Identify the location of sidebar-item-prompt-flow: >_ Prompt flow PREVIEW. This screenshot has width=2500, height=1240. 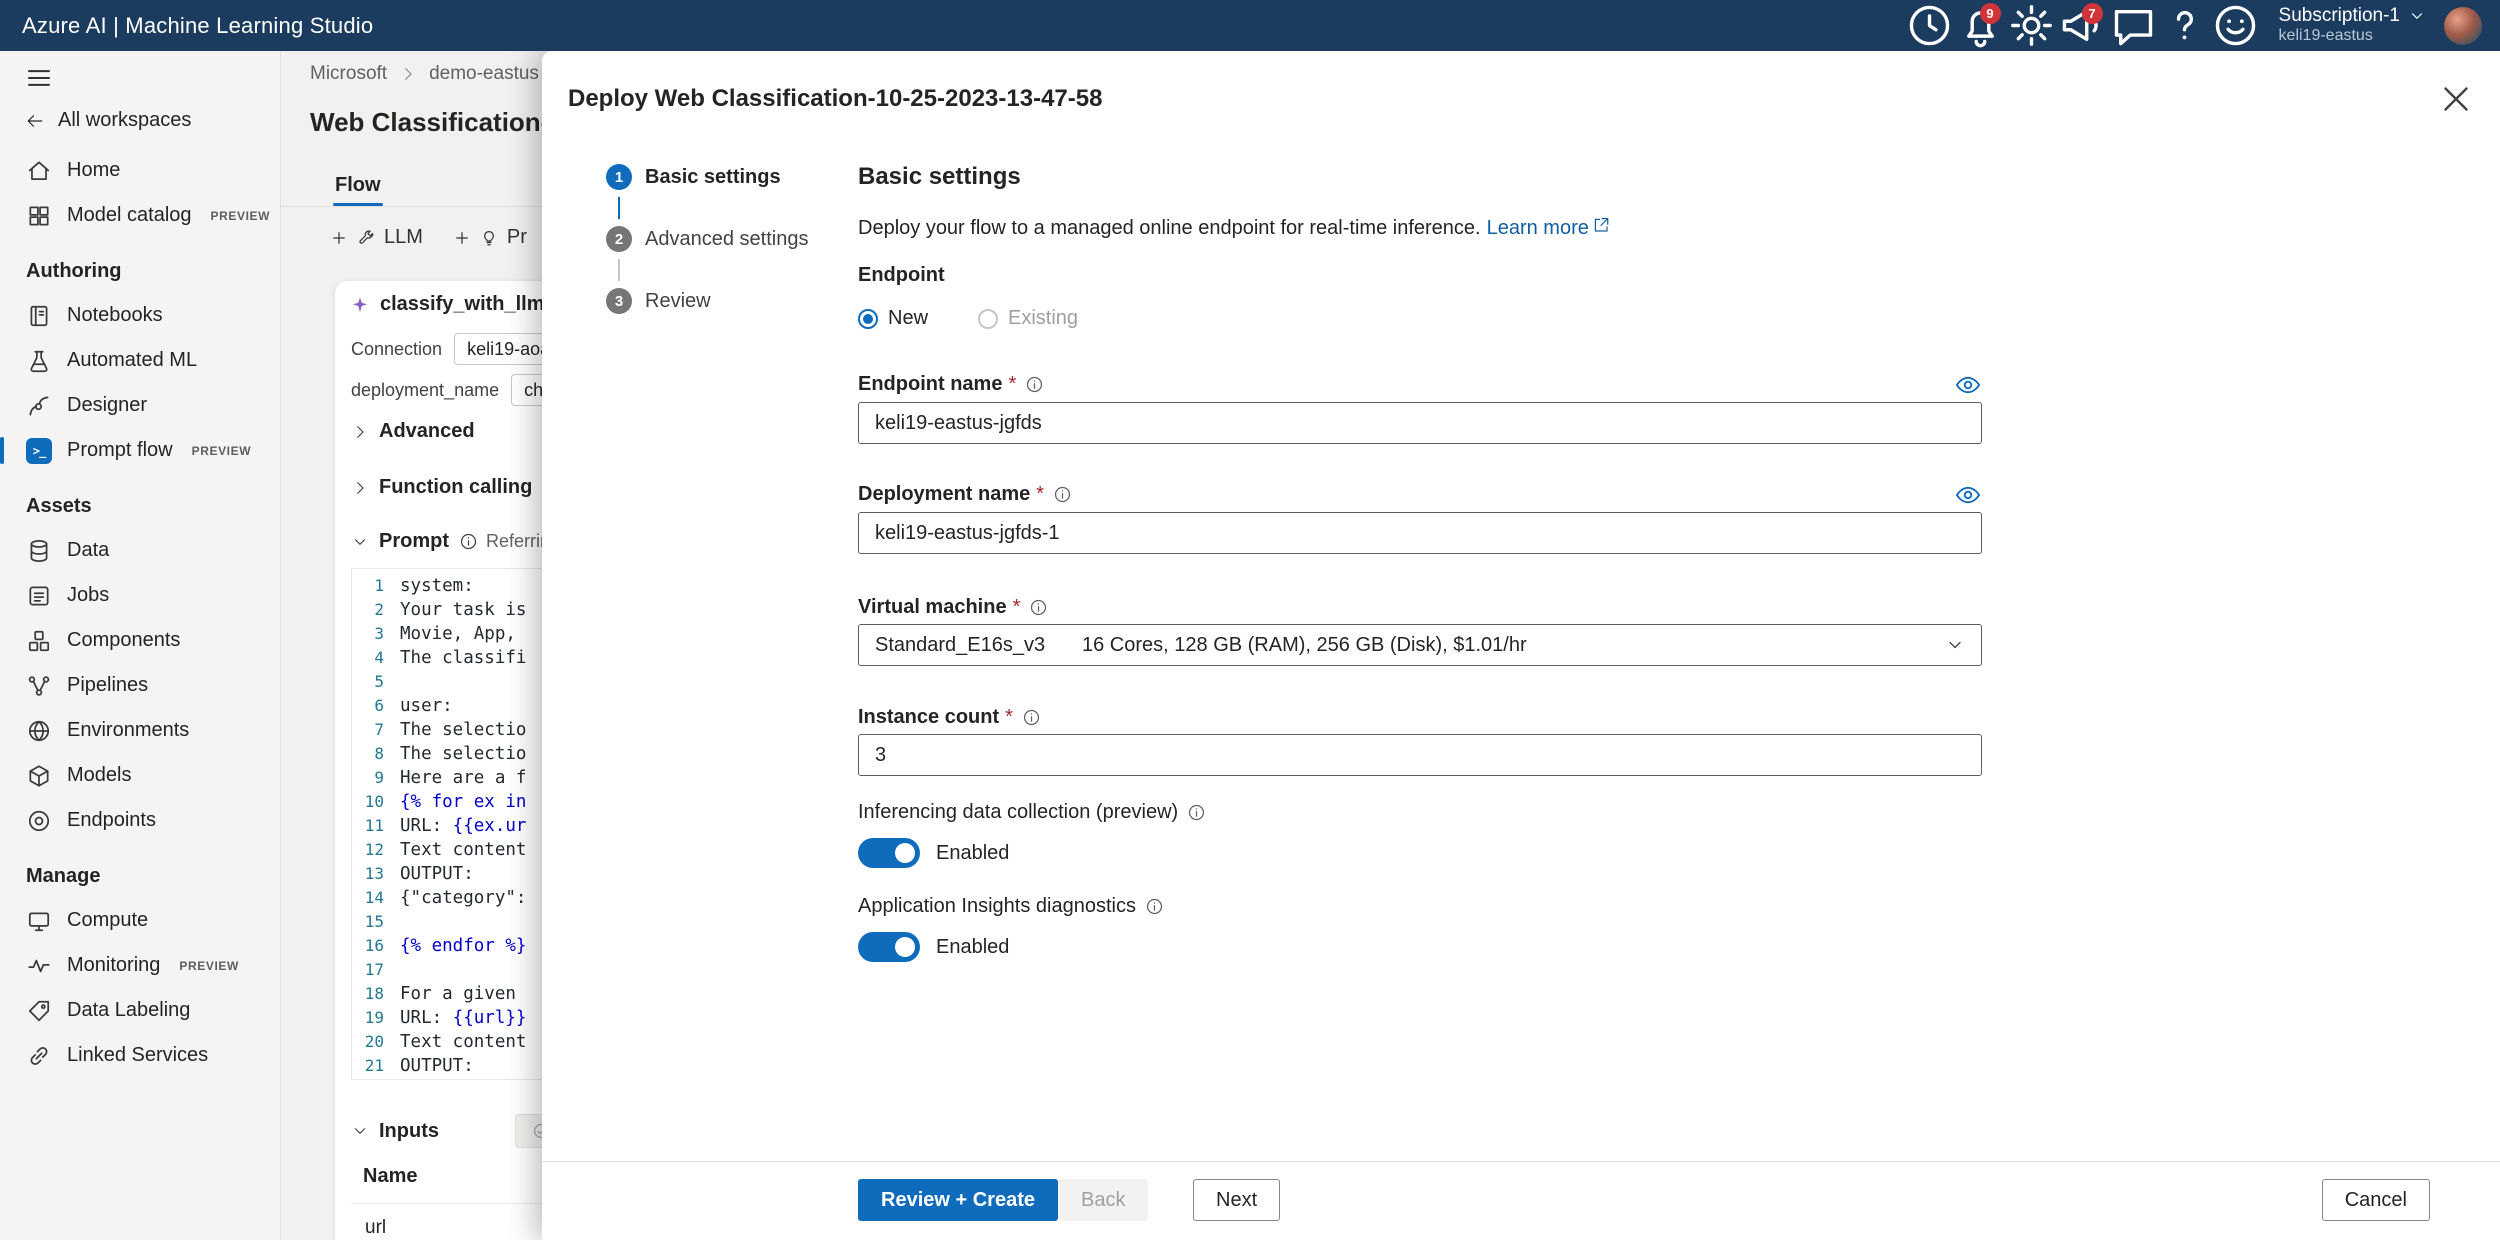
(140, 450).